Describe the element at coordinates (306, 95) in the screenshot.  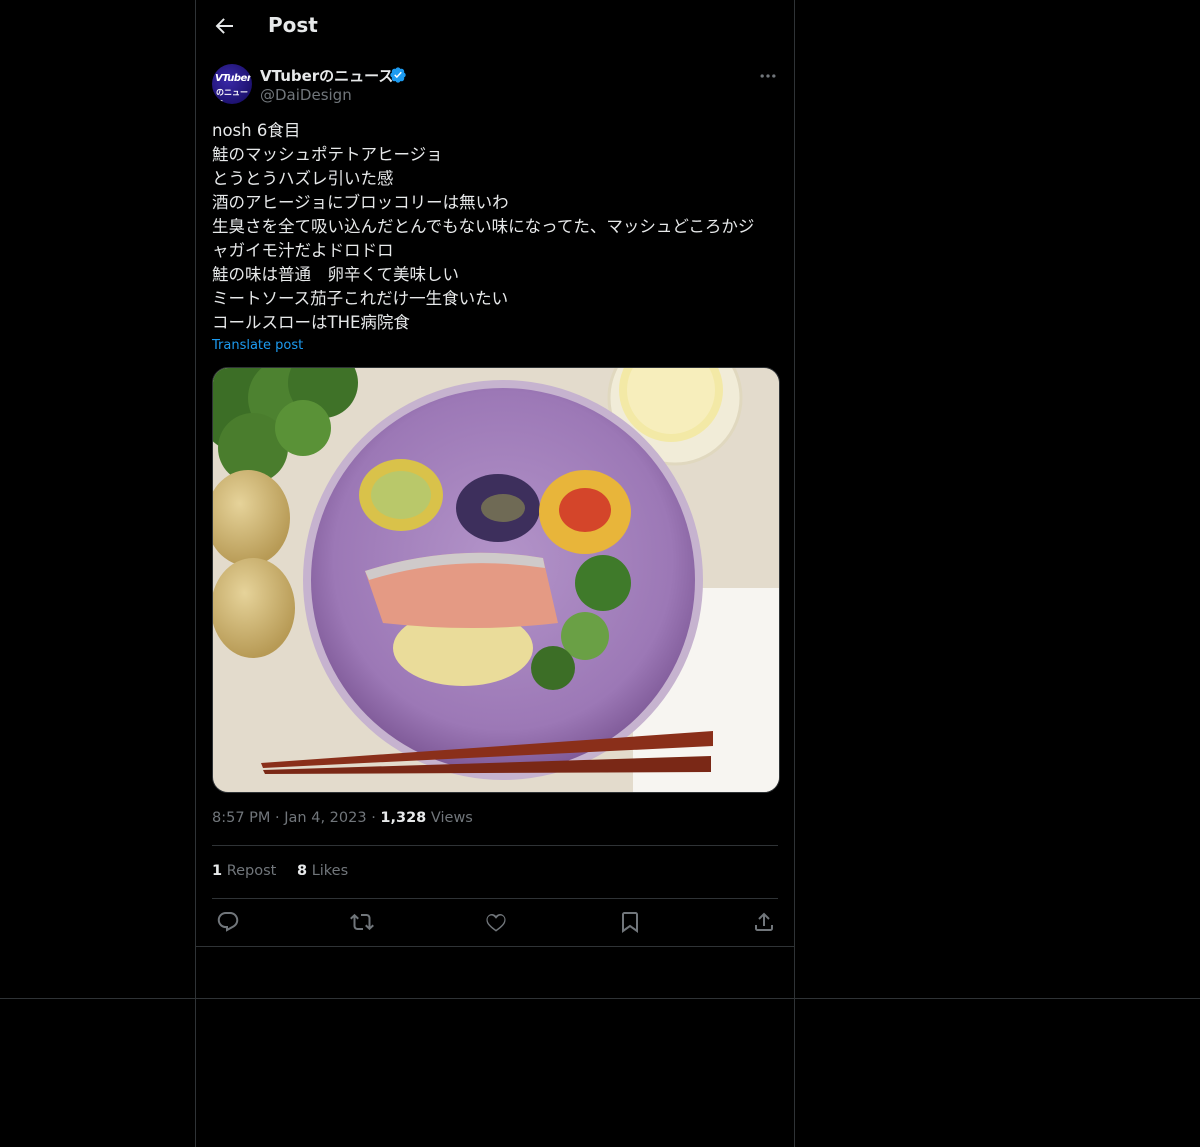
I see `author-handle: @DaiDesign` at that location.